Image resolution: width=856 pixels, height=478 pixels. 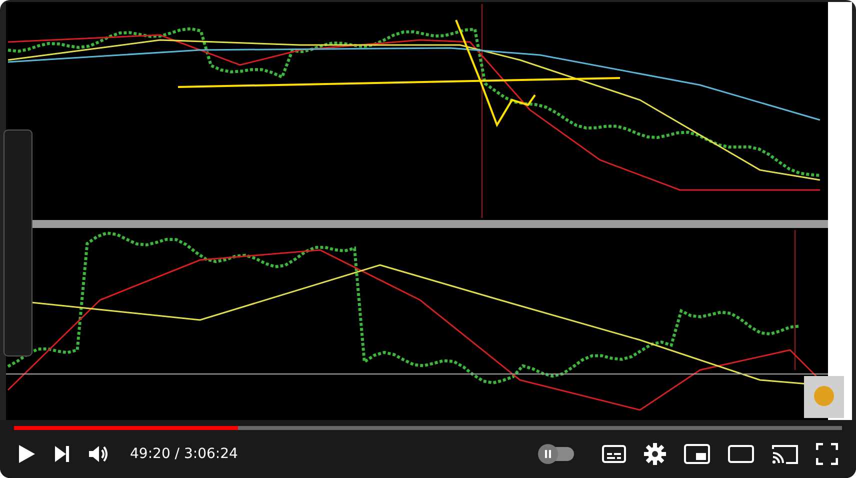 What do you see at coordinates (184, 454) in the screenshot?
I see `playback-time: 49:20 / 3:06:24` at bounding box center [184, 454].